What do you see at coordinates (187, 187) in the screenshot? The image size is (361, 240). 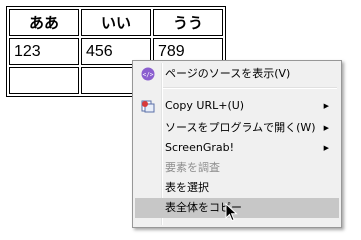 I see `menu-item-label: 表を選択` at bounding box center [187, 187].